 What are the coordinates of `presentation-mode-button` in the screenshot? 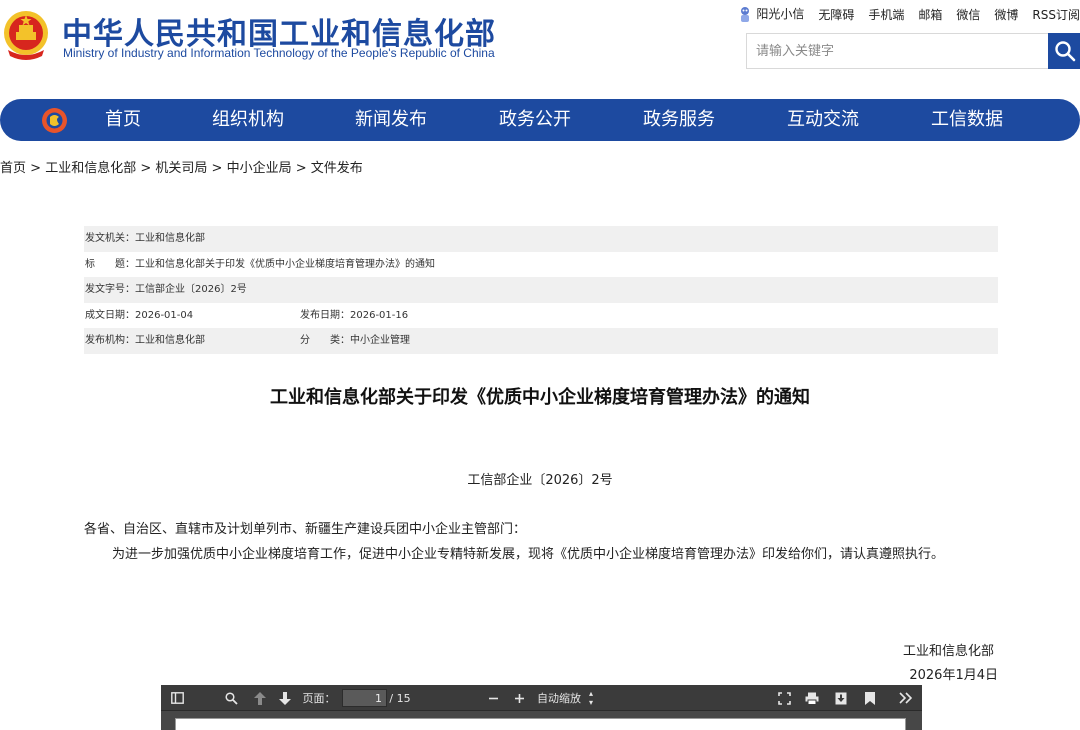 It's located at (784, 698).